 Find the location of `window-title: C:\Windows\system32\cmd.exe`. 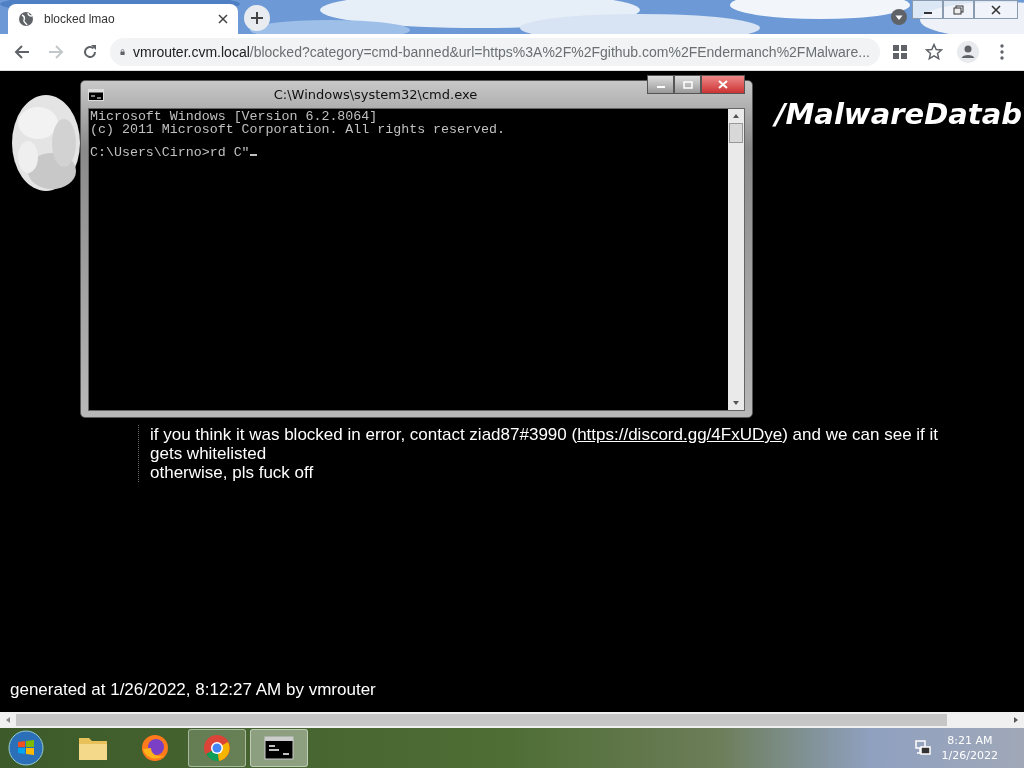

window-title: C:\Windows\system32\cmd.exe is located at coordinates (375, 94).